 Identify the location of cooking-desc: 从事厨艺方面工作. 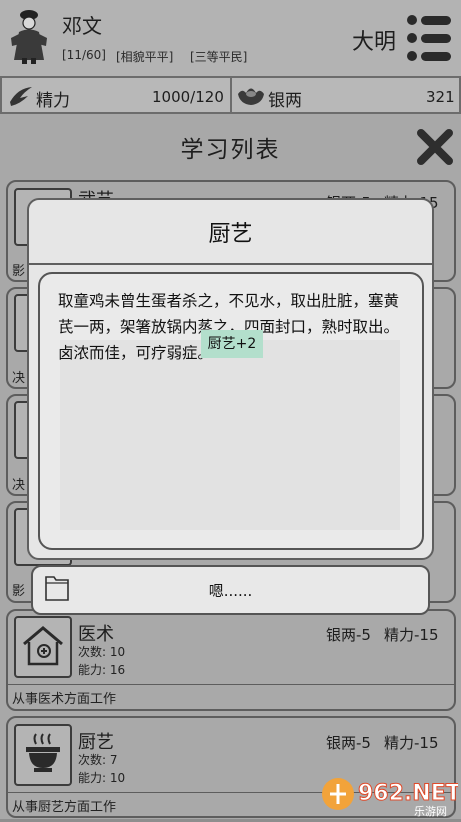
(64, 807).